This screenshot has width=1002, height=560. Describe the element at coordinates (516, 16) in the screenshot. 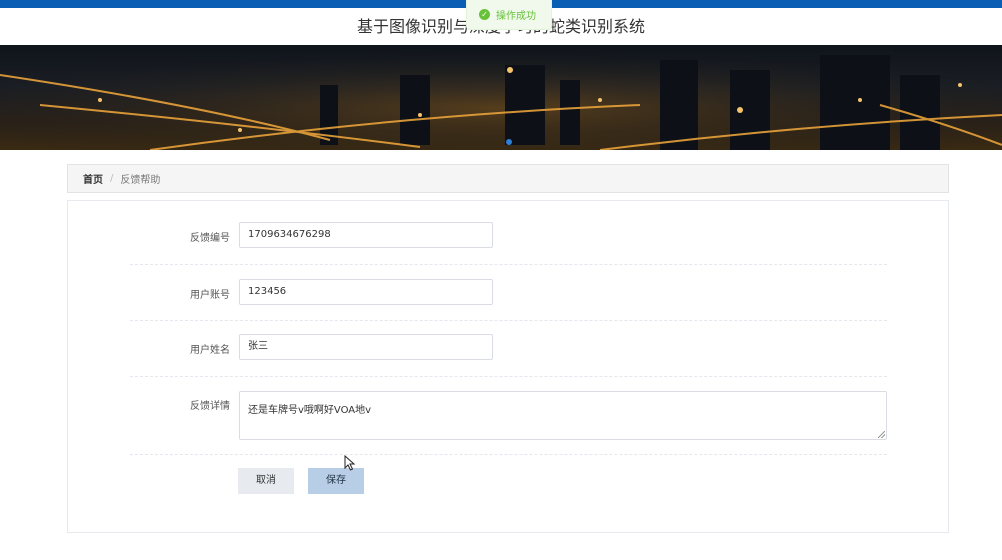

I see `toast-message: 操作成功` at that location.